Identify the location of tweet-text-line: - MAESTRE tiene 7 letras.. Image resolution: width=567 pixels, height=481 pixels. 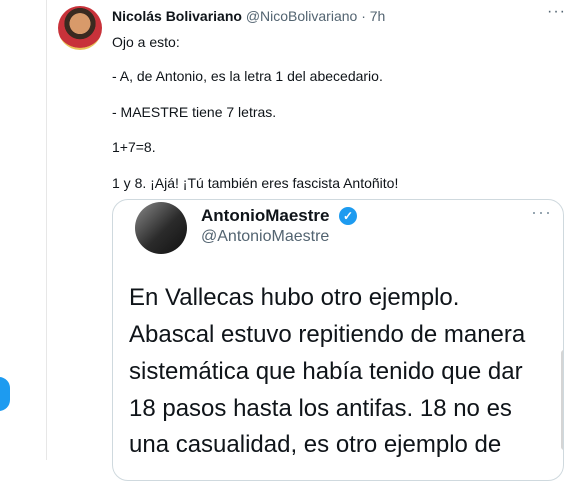
(194, 112).